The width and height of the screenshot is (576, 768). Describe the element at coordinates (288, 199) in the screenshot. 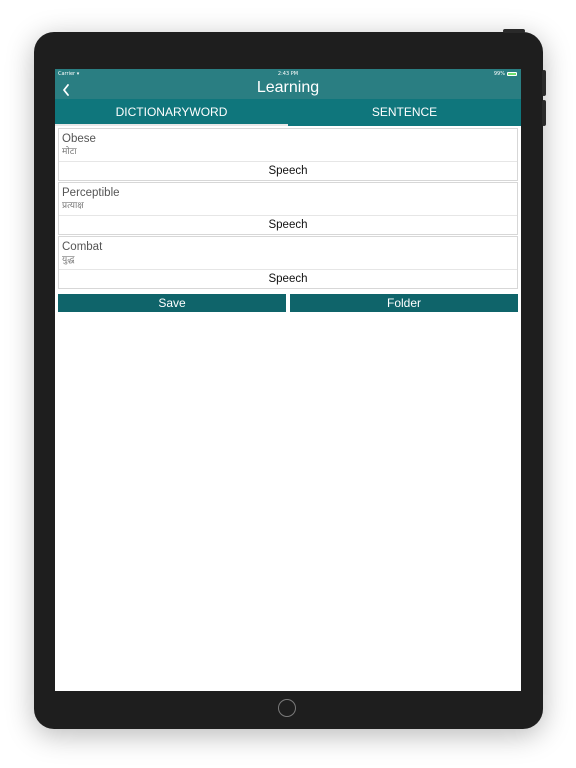

I see `word-block: Perceptible प्रत्याक्ष` at that location.